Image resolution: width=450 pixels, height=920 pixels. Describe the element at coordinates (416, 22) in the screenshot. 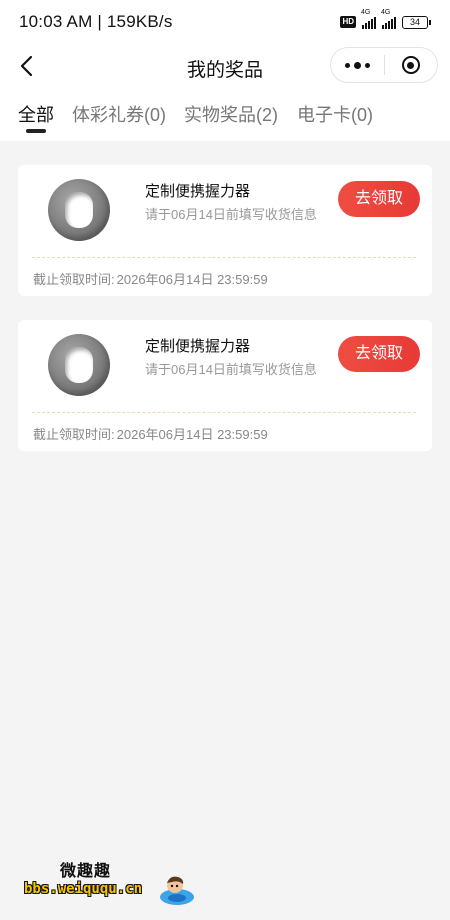

I see `battery-icon: 34` at that location.